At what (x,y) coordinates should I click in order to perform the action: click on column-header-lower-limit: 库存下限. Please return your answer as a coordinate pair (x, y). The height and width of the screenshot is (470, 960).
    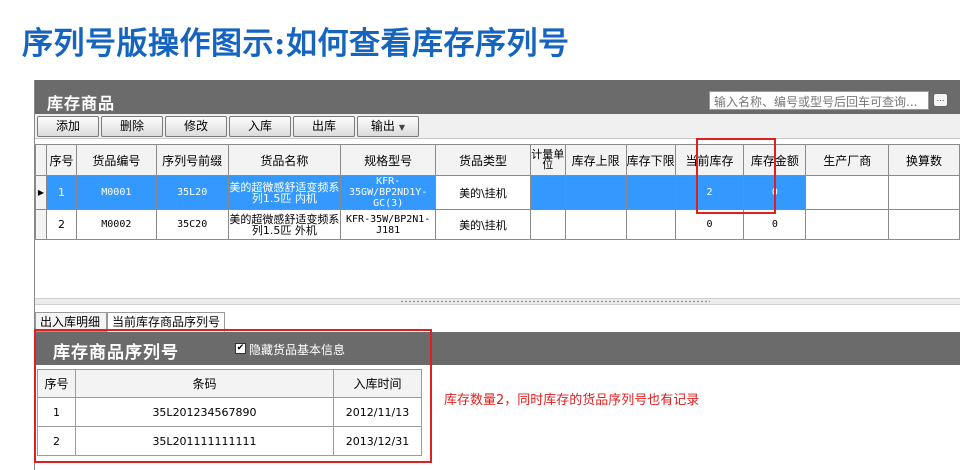
    Looking at the image, I should click on (650, 160).